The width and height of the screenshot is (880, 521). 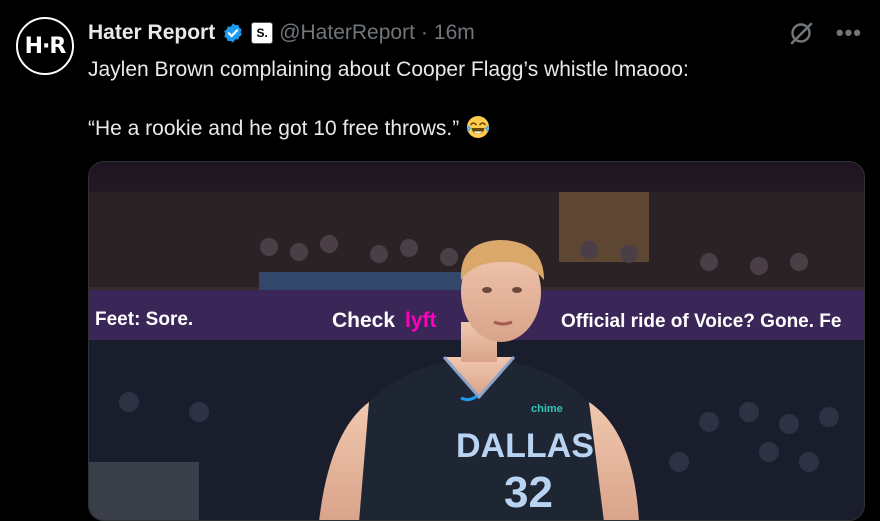 I want to click on avatar: H·R, so click(x=45, y=46).